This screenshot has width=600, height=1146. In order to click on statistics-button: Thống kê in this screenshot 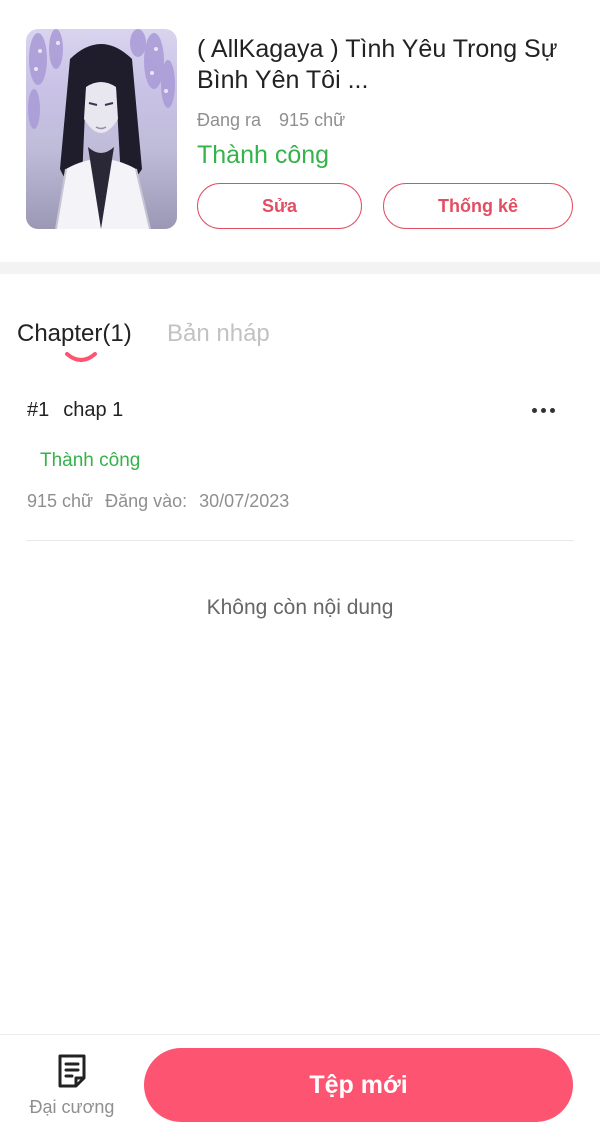, I will do `click(478, 206)`.